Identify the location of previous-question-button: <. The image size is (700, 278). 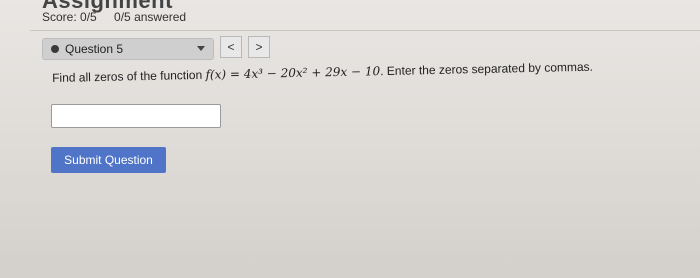
(231, 47).